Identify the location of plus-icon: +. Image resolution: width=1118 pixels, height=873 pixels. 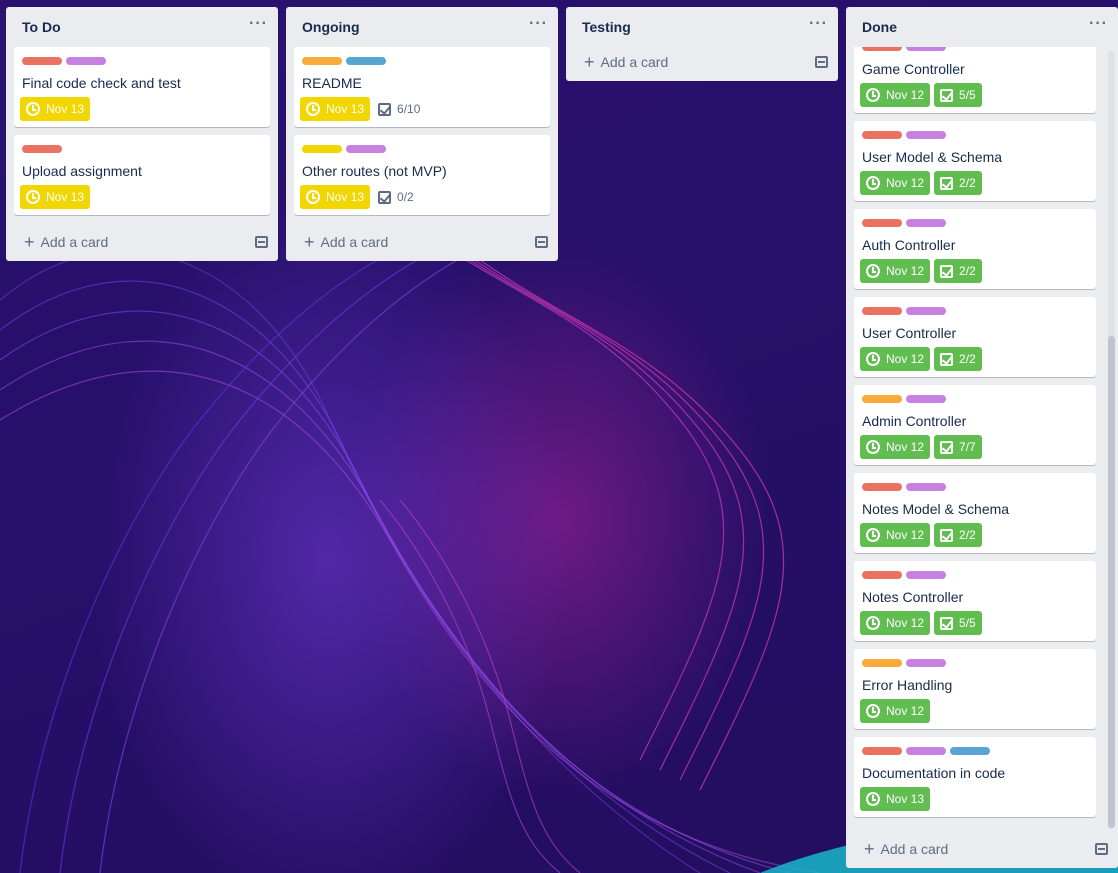
(869, 849).